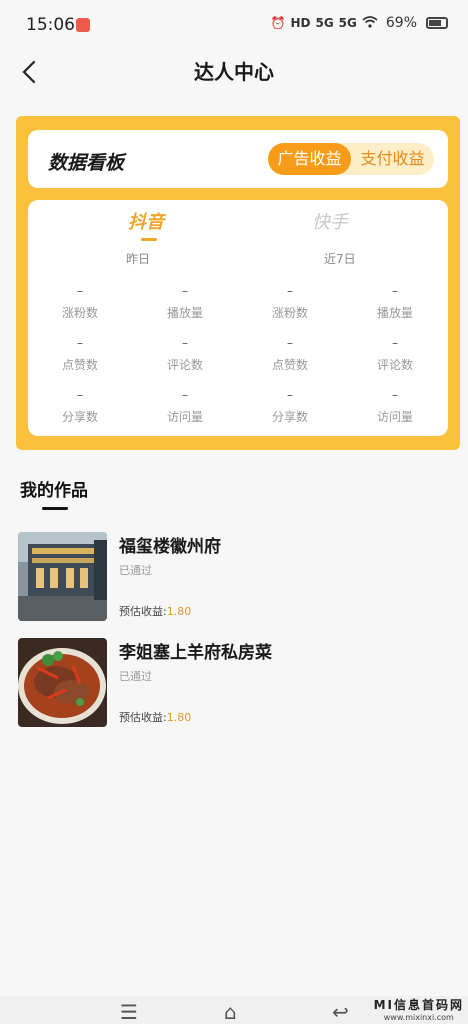 This screenshot has width=468, height=1024. Describe the element at coordinates (195, 653) in the screenshot. I see `work-title: 李姐塞上羊府私房菜` at that location.